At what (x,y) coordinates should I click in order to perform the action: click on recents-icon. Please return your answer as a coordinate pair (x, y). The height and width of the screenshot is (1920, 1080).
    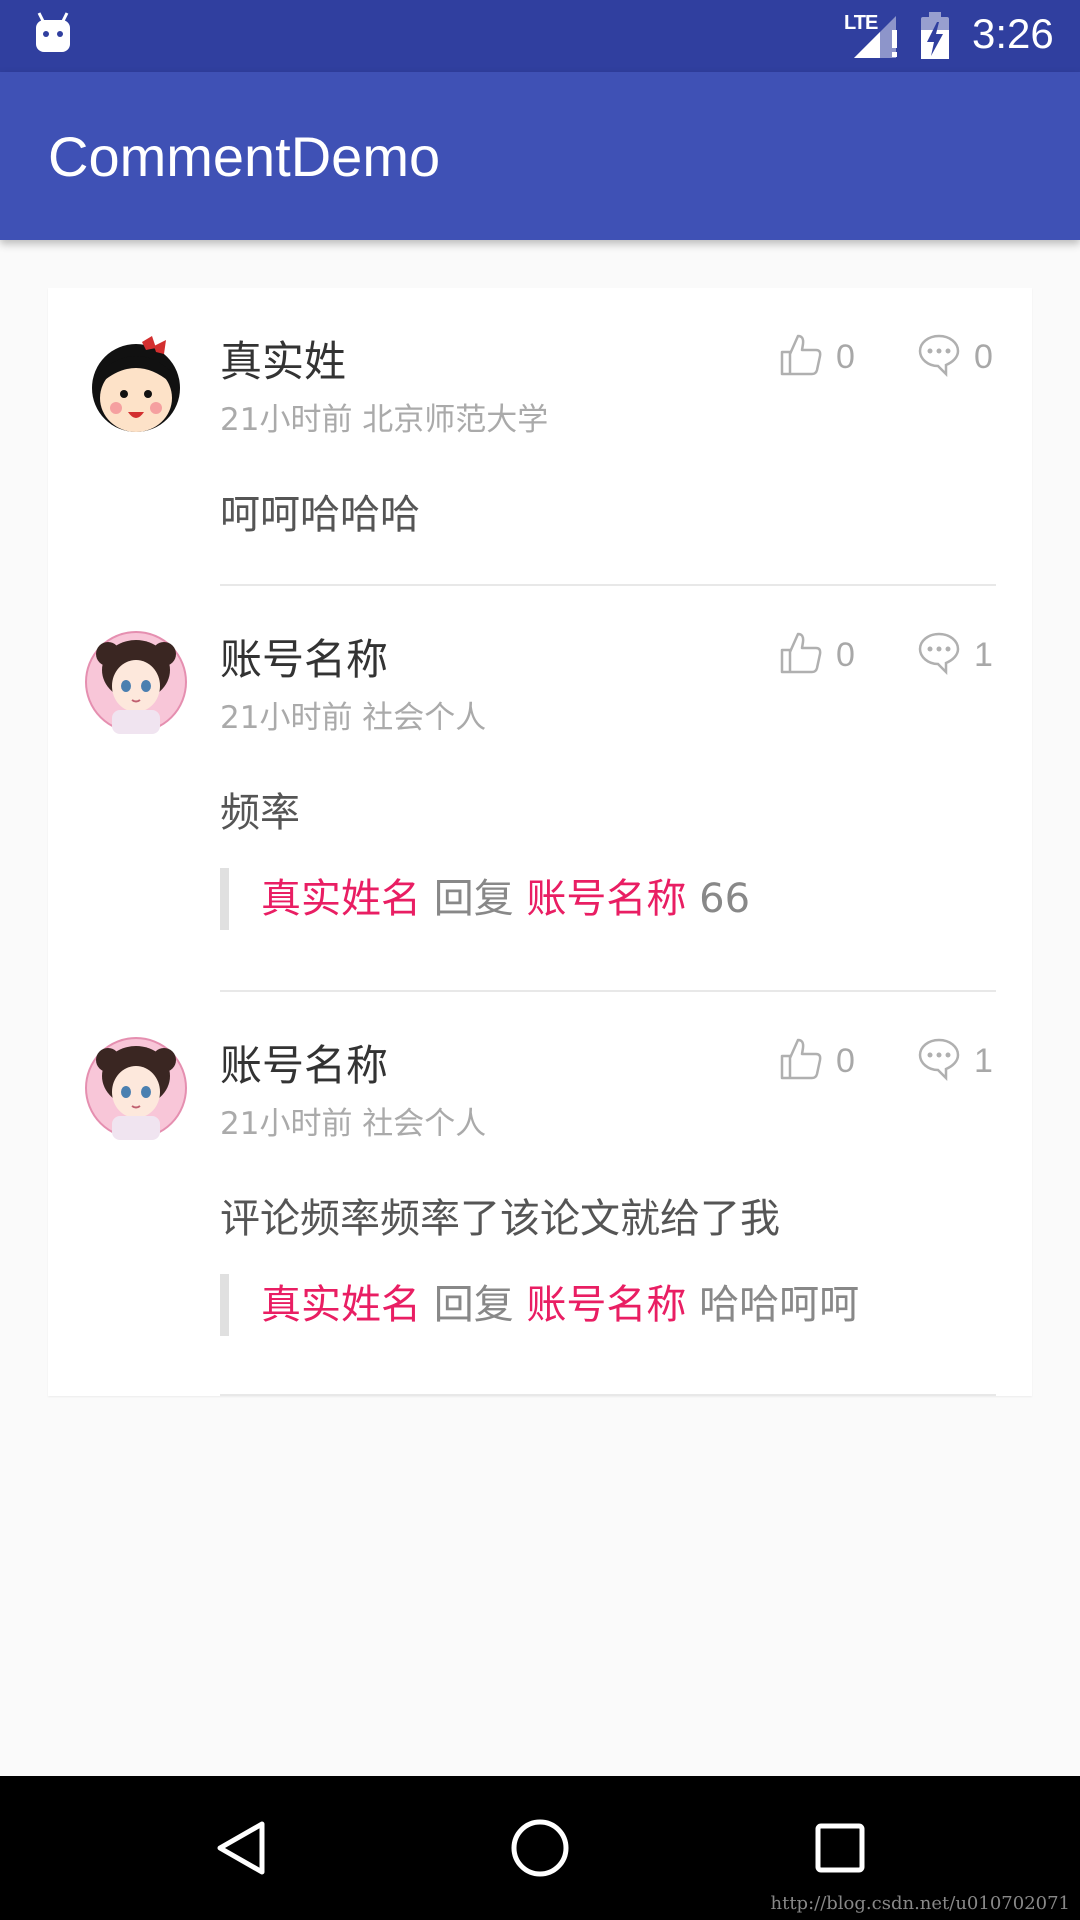
    Looking at the image, I should click on (840, 1850).